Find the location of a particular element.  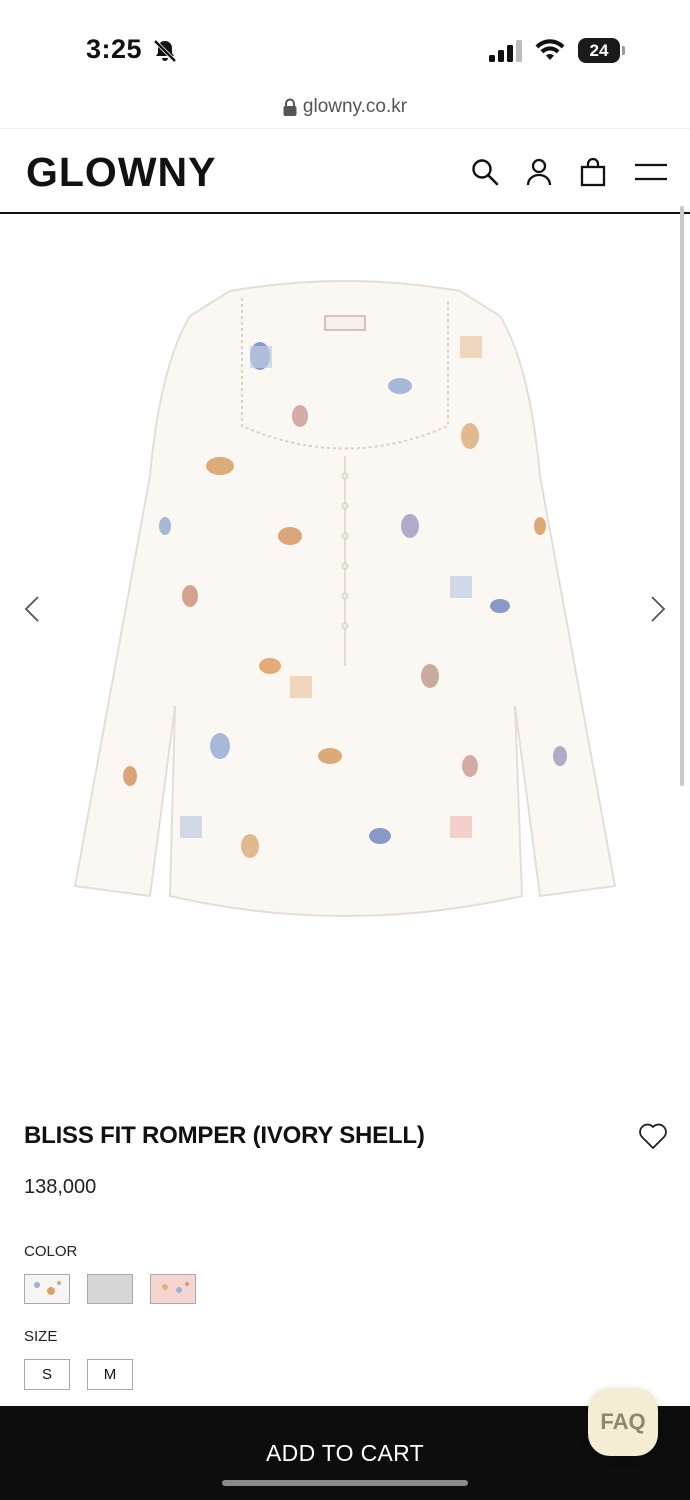

product-price: 138,000 is located at coordinates (60, 1187).